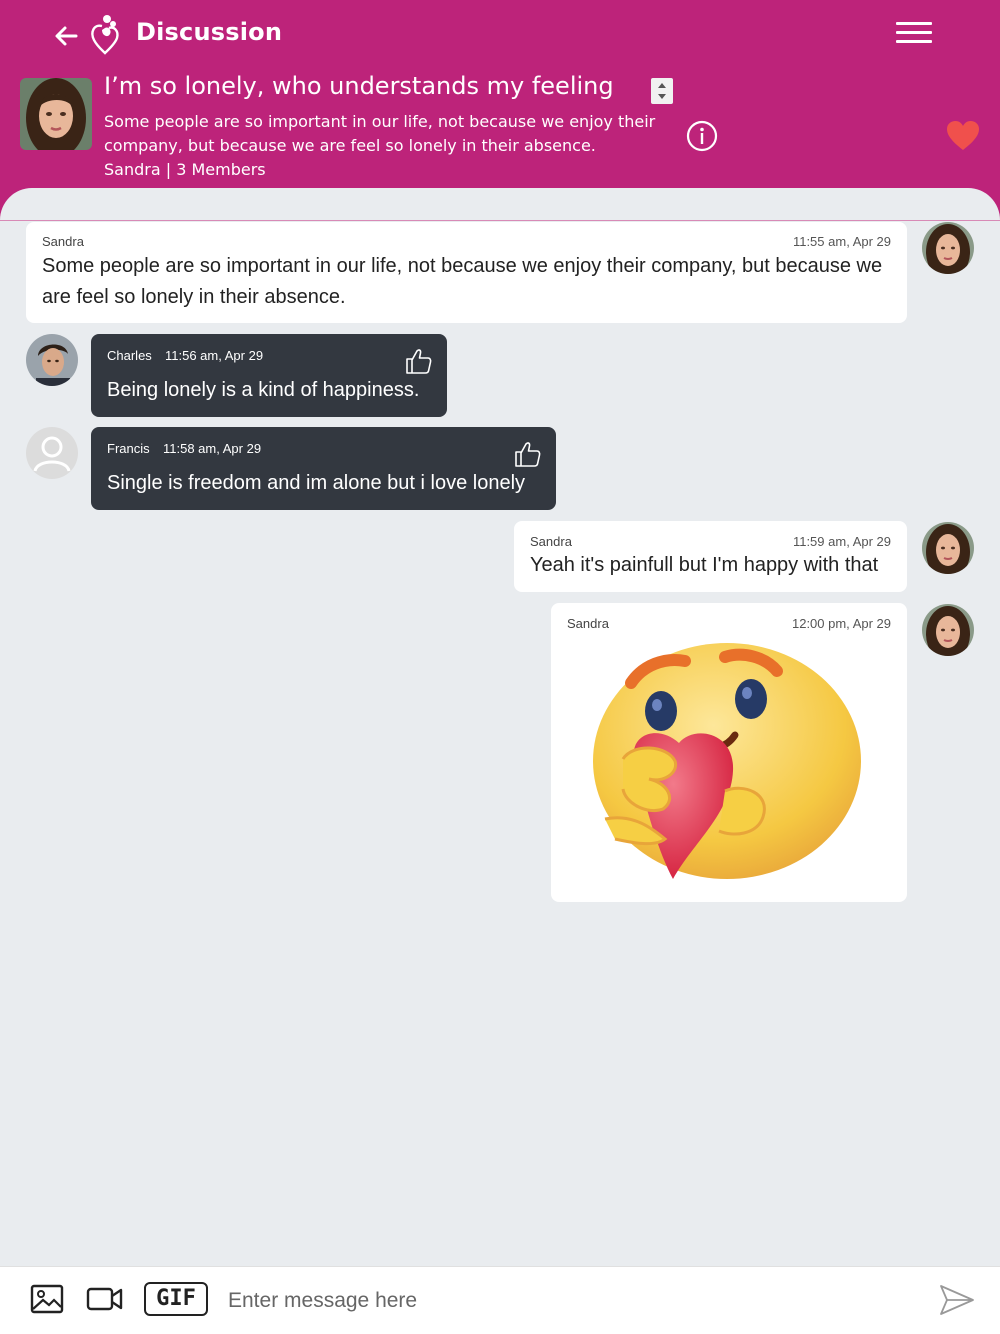  Describe the element at coordinates (957, 1300) in the screenshot. I see `send-icon` at that location.